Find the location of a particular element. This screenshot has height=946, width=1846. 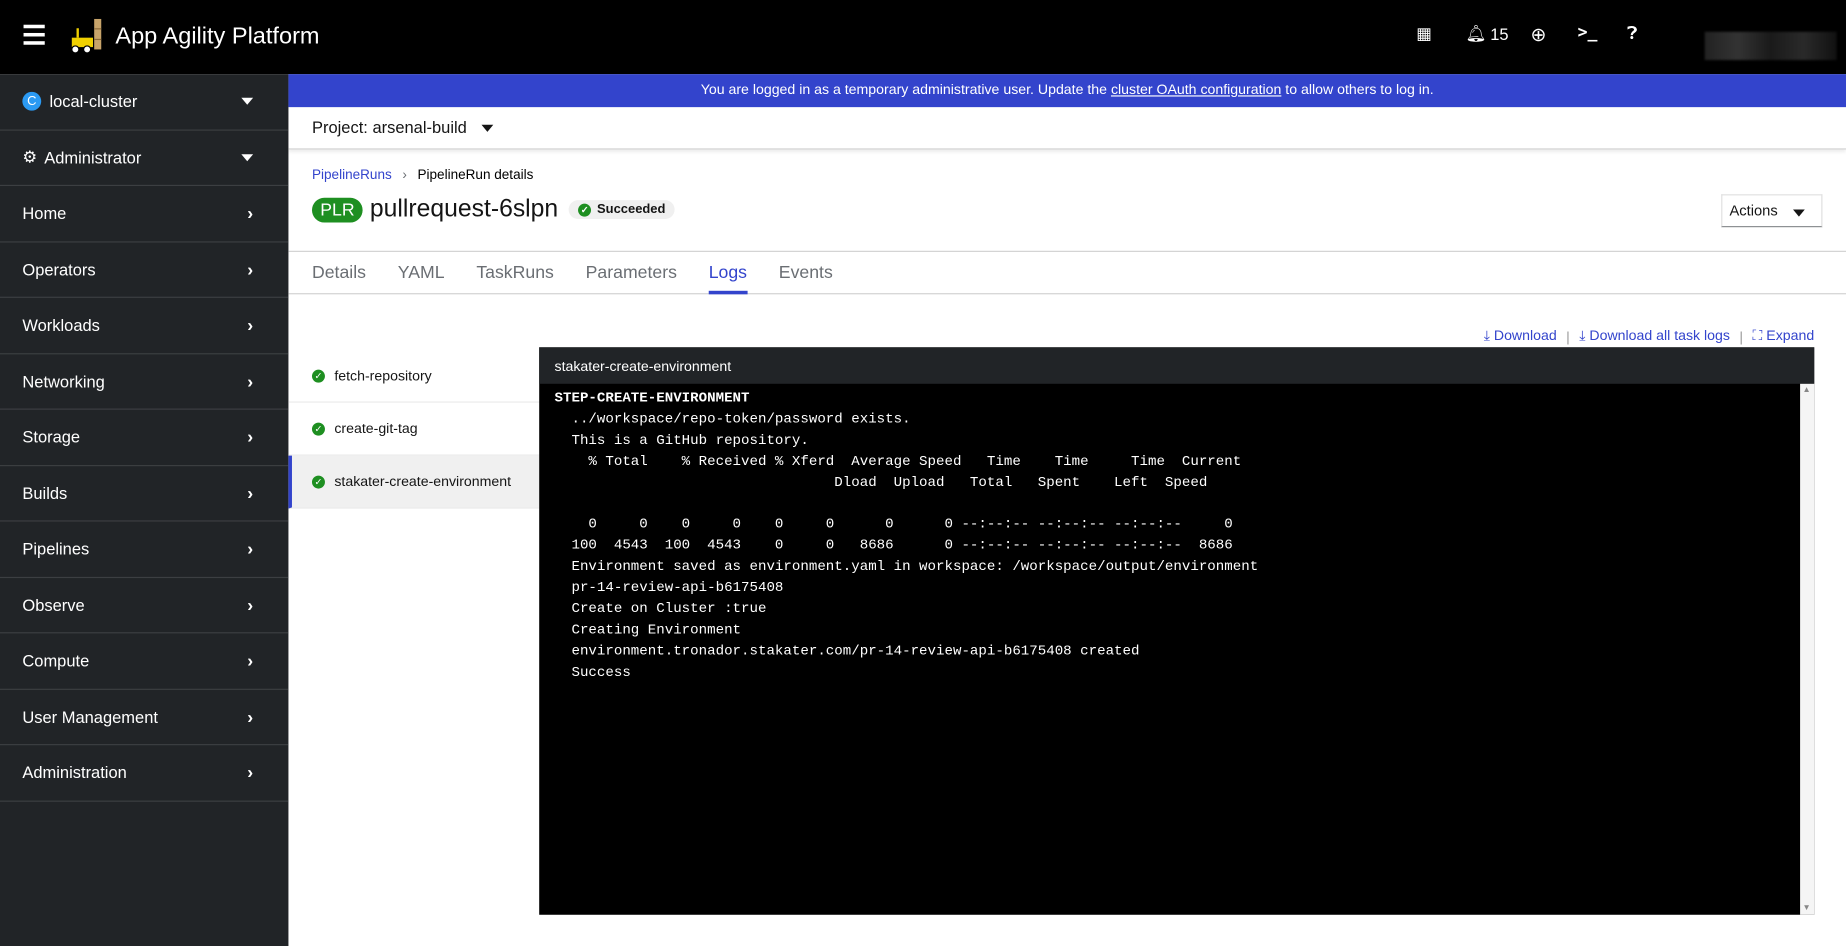

log-line: Create on Cluster :true is located at coordinates (660, 608).